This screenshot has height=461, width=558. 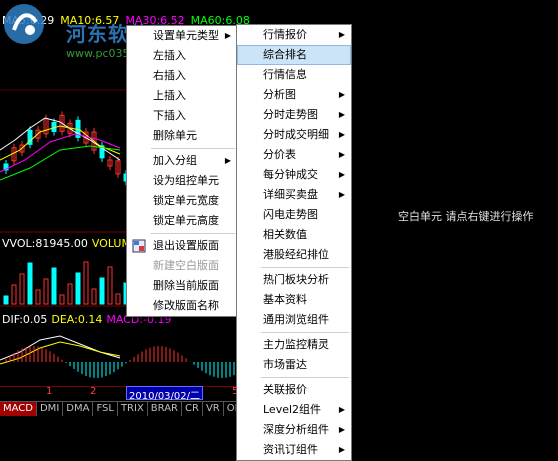 What do you see at coordinates (186, 285) in the screenshot?
I see `menu-item-label: 删除当前版面` at bounding box center [186, 285].